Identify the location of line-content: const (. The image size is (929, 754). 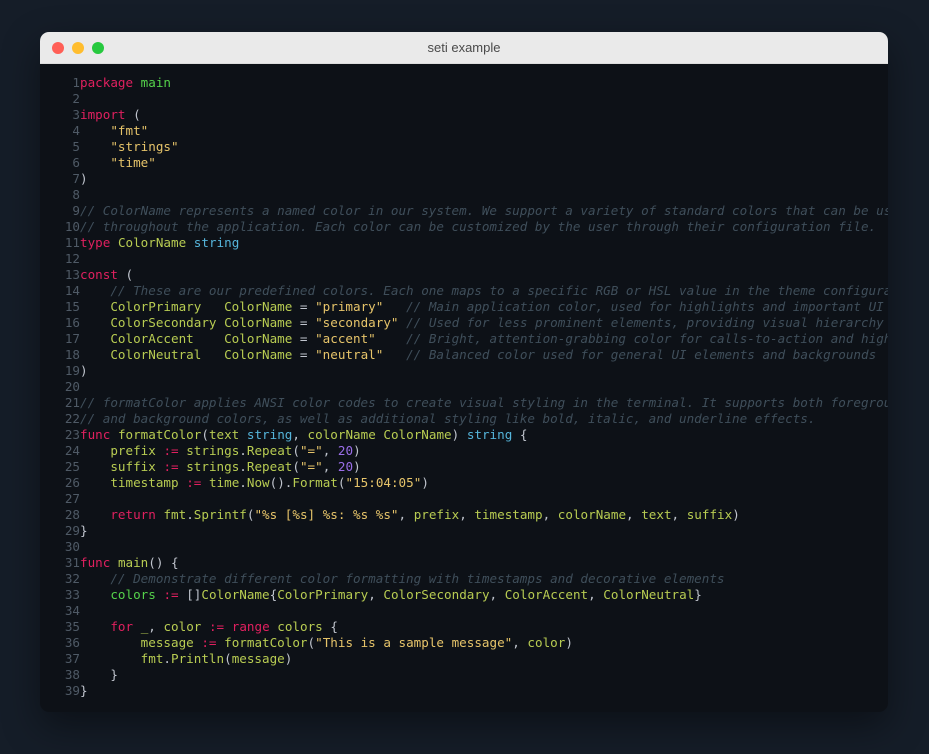
(484, 275).